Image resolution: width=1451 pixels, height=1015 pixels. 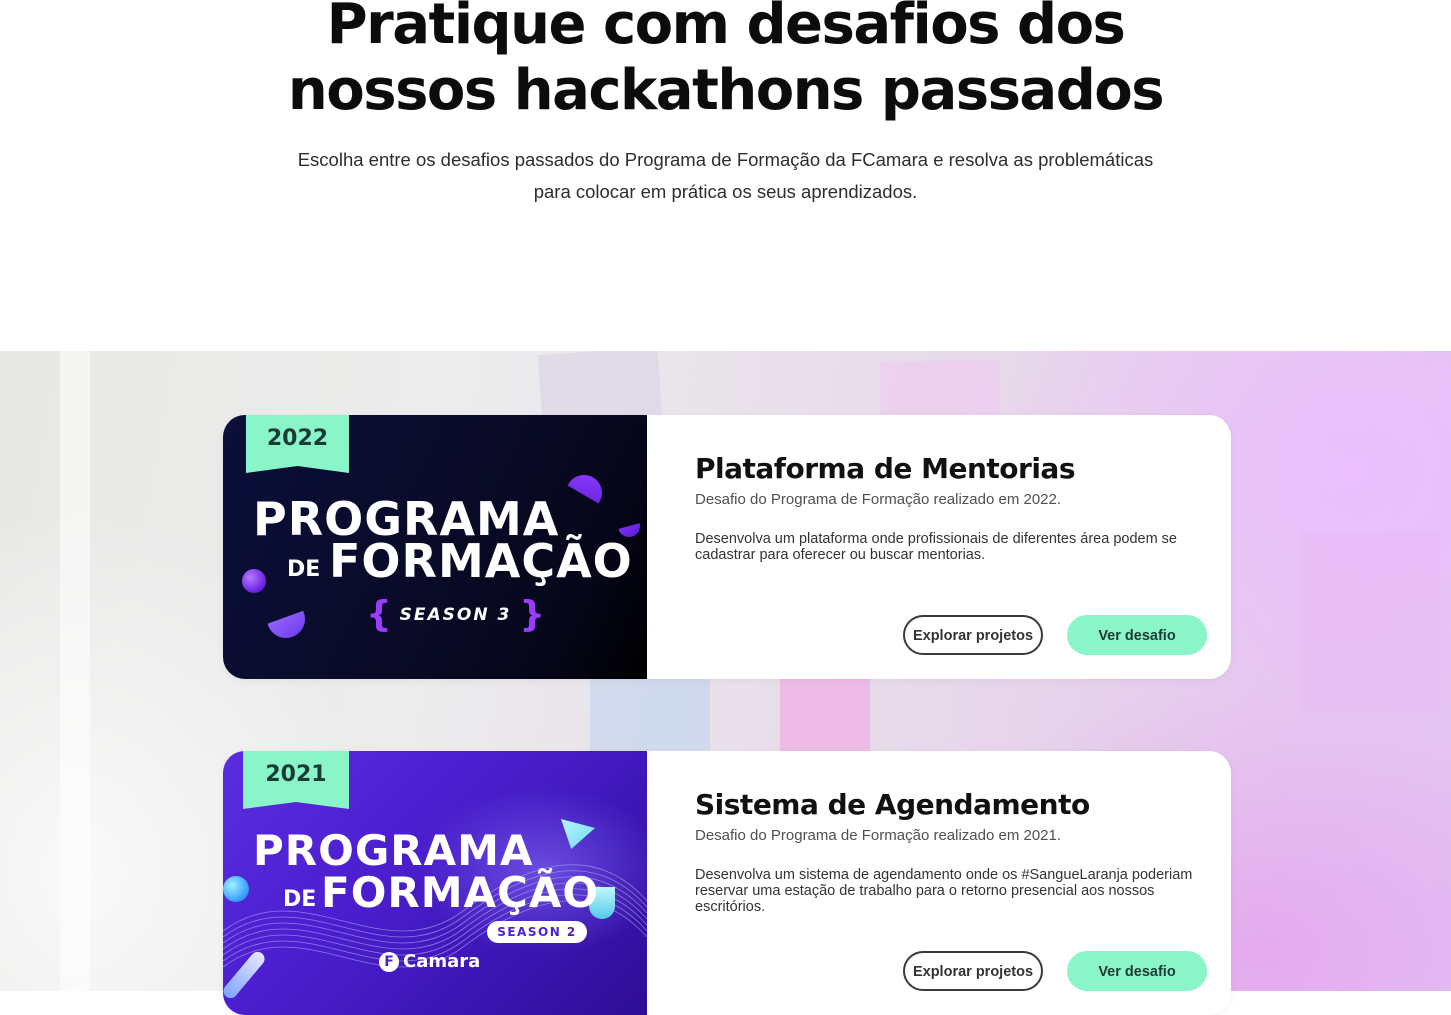 I want to click on brace-close: }, so click(x=532, y=614).